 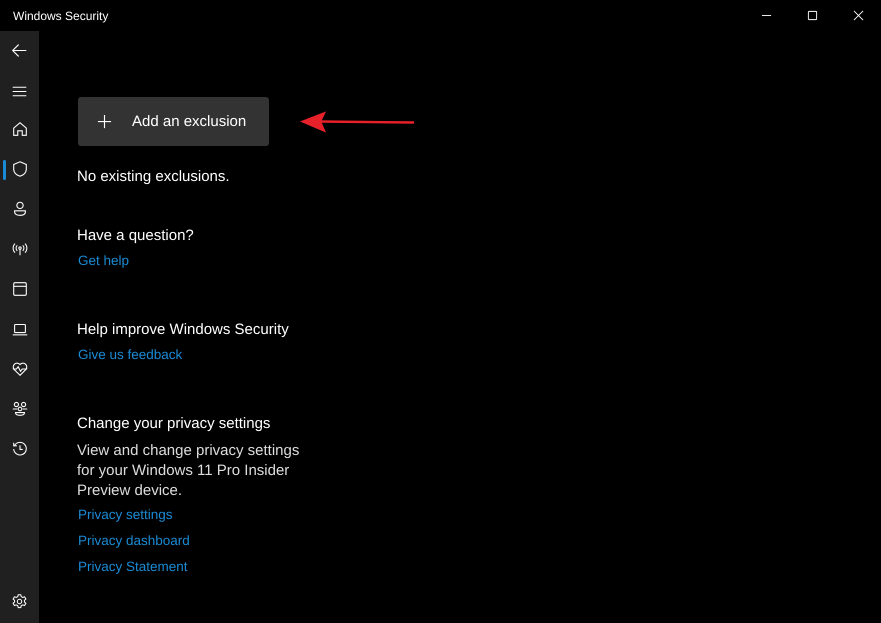 I want to click on link: Privacy dashboard, so click(x=134, y=541).